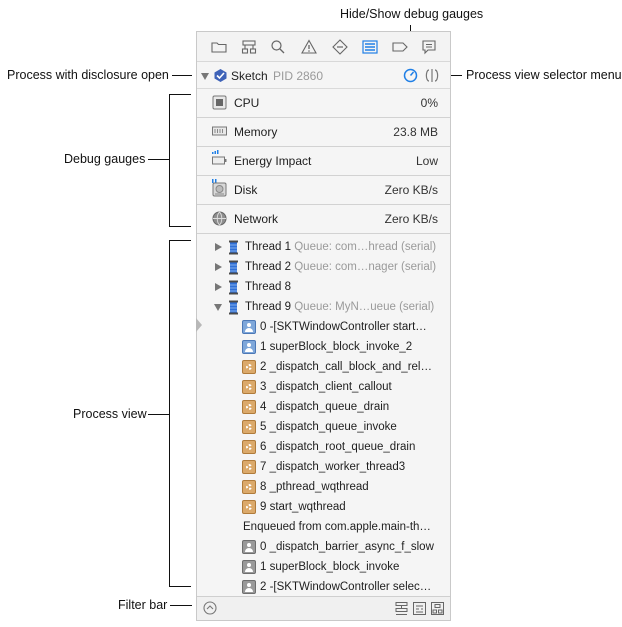 This screenshot has height=627, width=622. Describe the element at coordinates (249, 47) in the screenshot. I see `hierarchy-icon` at that location.